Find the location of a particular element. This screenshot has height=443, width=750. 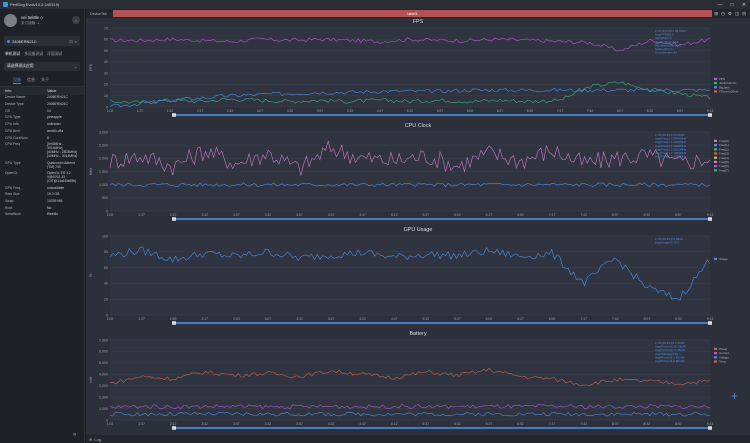

y-tick-label: 6,000 is located at coordinates (103, 352).